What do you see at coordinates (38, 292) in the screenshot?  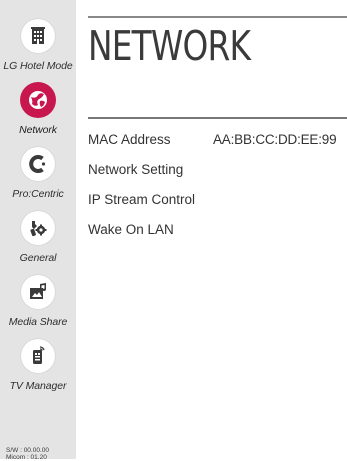 I see `media-share-icon` at bounding box center [38, 292].